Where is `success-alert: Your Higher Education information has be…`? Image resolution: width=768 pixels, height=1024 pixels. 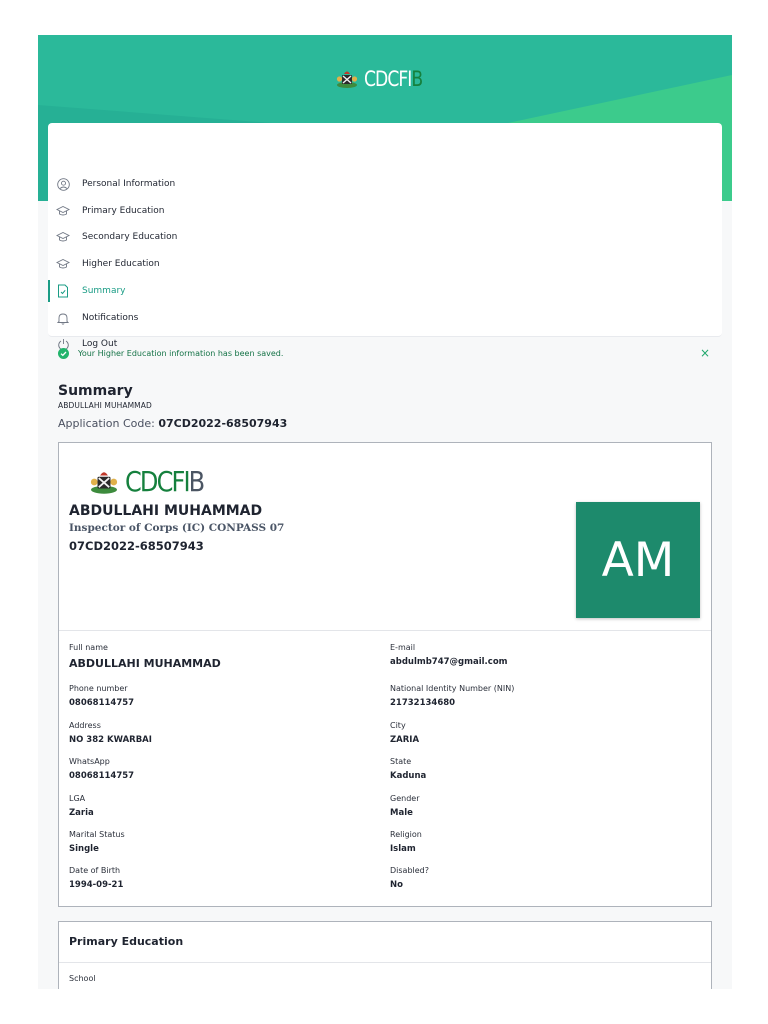
success-alert: Your Higher Education information has be… is located at coordinates (385, 353).